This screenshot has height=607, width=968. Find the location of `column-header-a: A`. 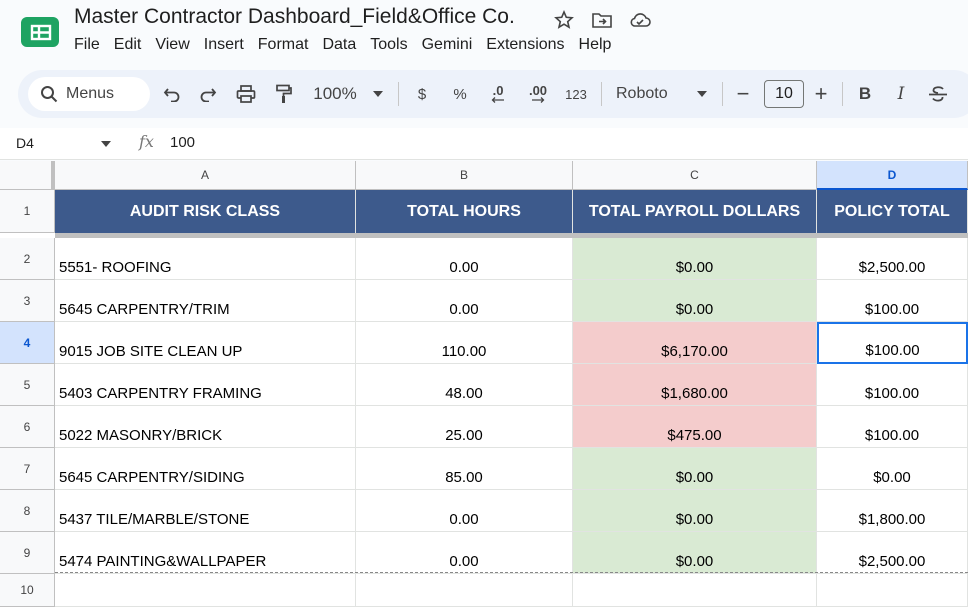

column-header-a: A is located at coordinates (205, 175).